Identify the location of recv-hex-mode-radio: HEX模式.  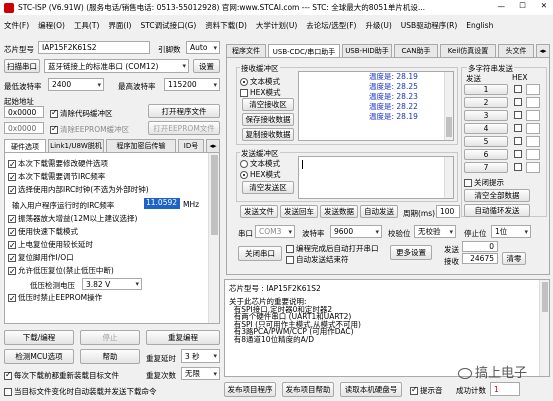
(260, 92).